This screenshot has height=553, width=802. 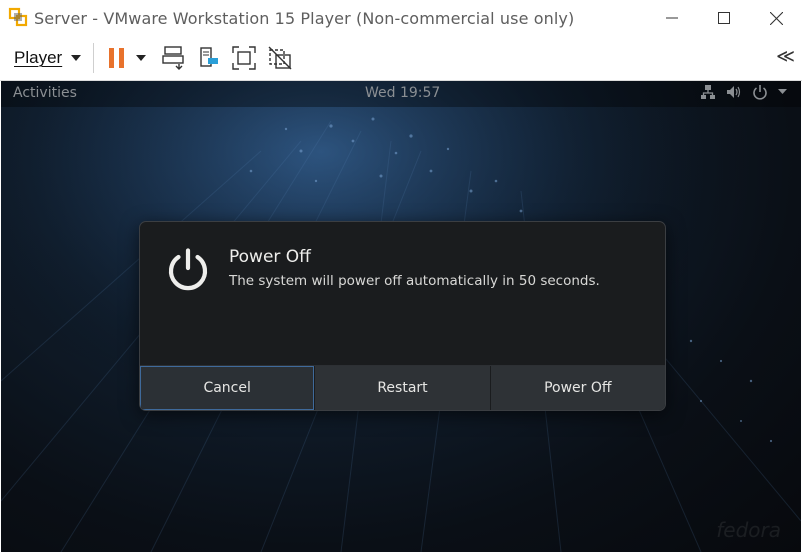 I want to click on power-options-dropdown, so click(x=141, y=58).